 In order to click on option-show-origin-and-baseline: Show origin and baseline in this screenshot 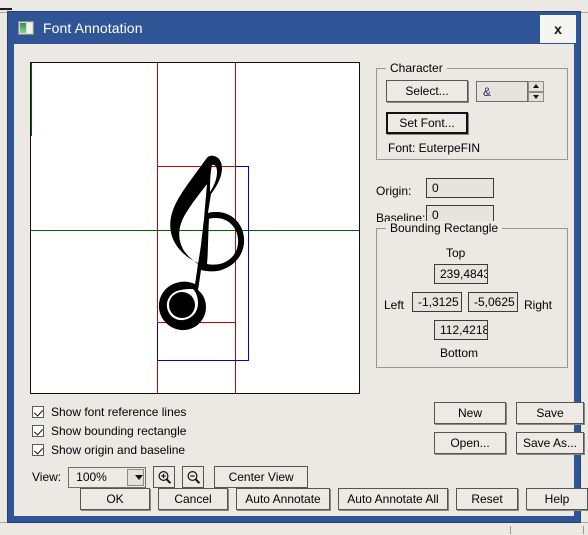, I will do `click(109, 449)`.